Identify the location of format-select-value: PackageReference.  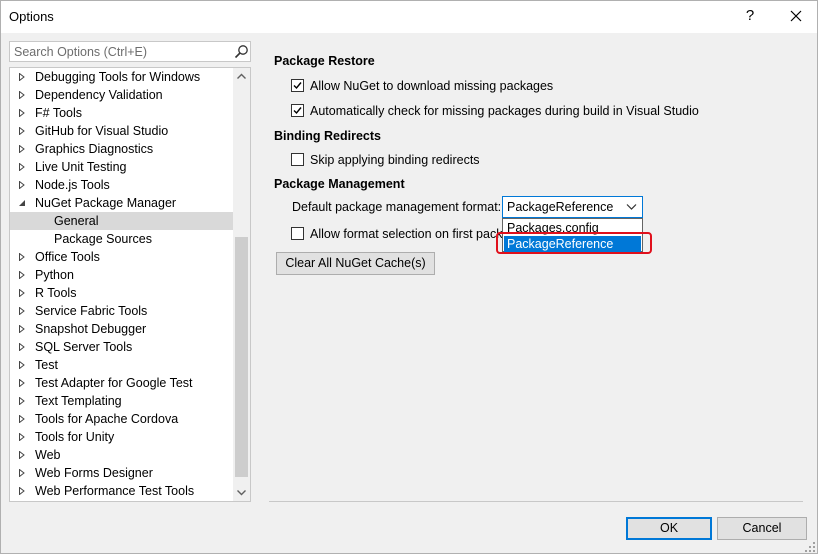
(560, 207).